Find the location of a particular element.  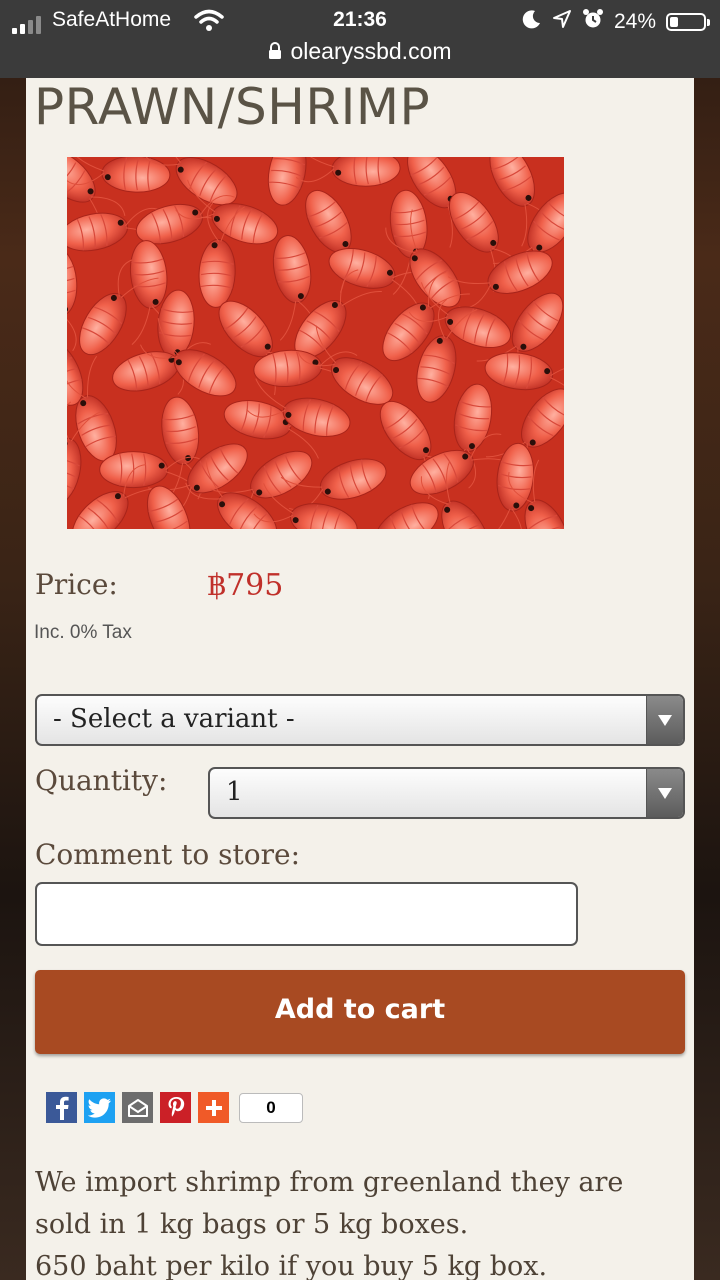

price-value: ฿795 is located at coordinates (245, 585).